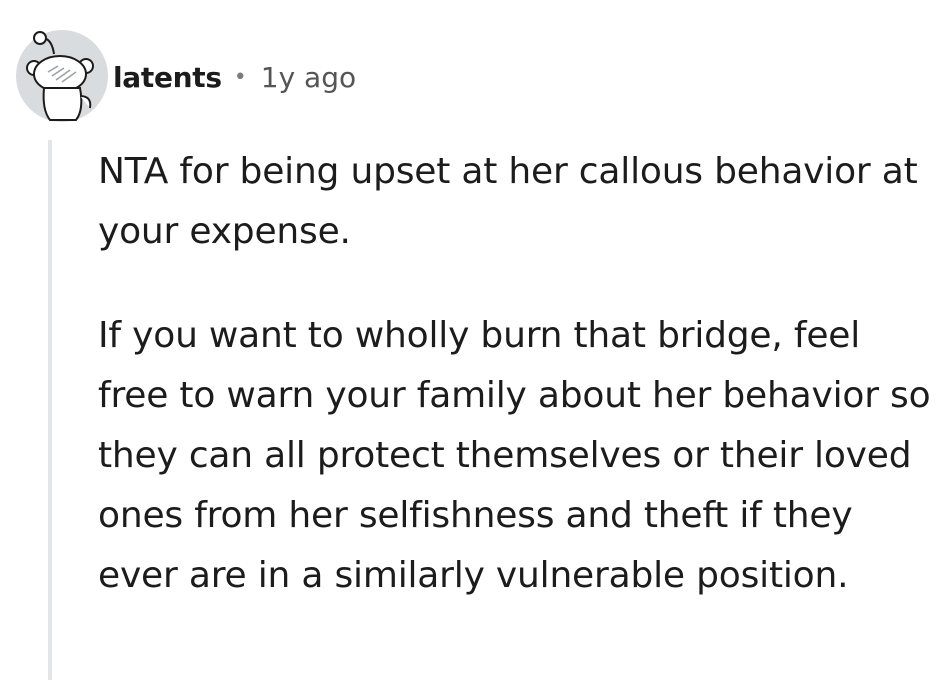 Image resolution: width=946 pixels, height=680 pixels. I want to click on comment-header: latents • 1y ago, so click(234, 77).